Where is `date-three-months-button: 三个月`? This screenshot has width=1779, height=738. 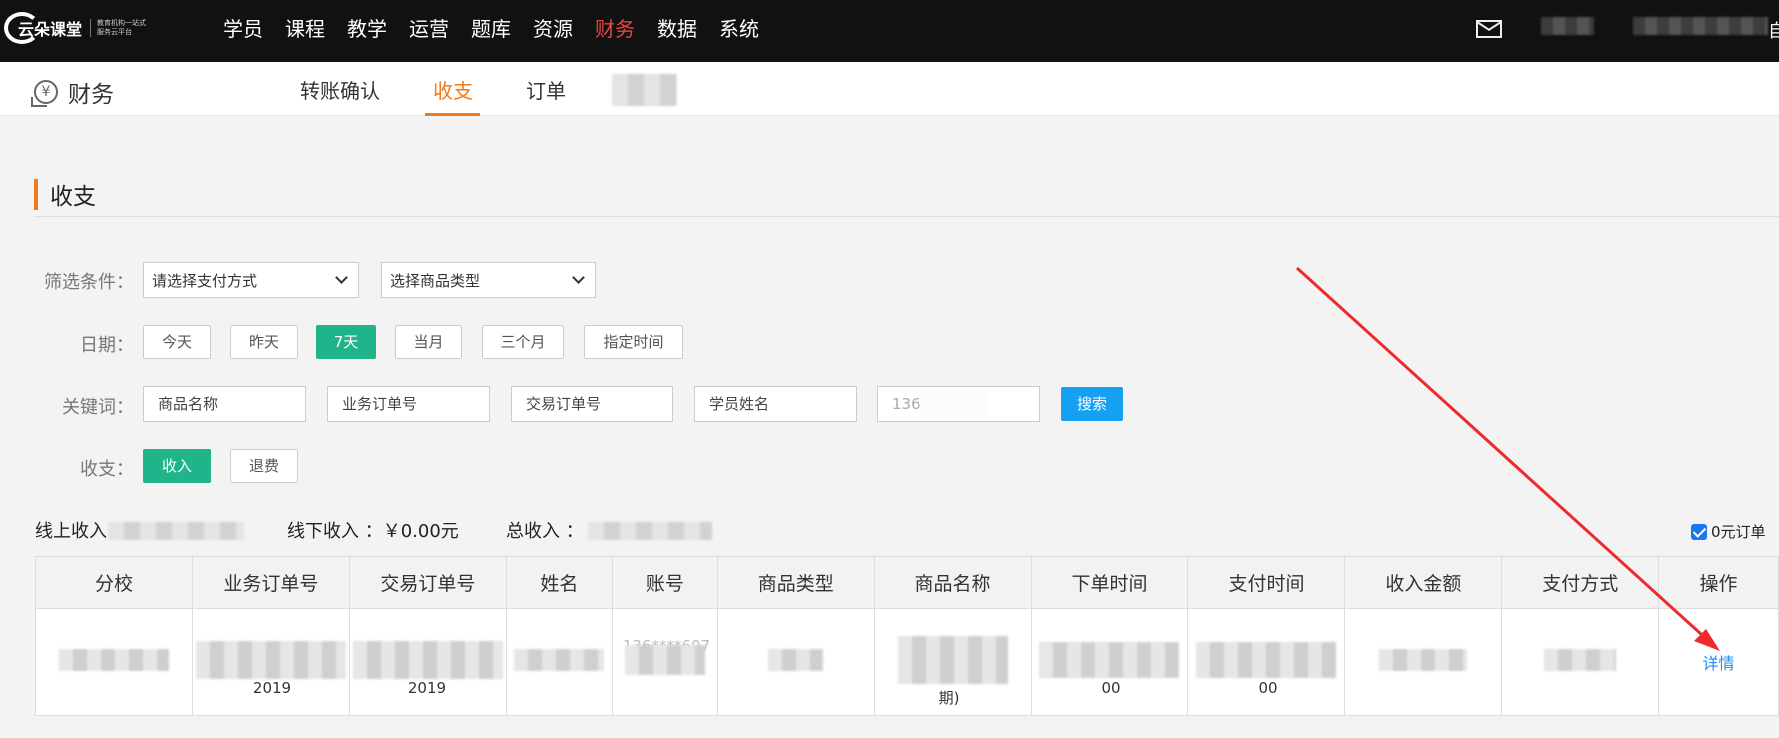
date-three-months-button: 三个月 is located at coordinates (523, 342).